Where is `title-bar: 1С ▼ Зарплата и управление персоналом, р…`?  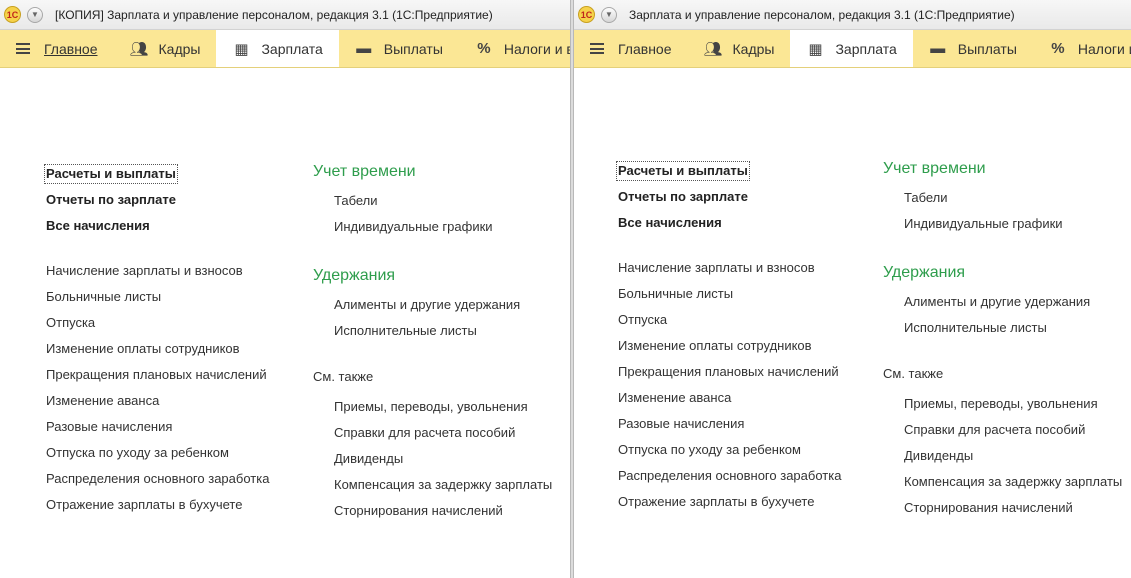
title-bar: 1С ▼ Зарплата и управление персоналом, р… is located at coordinates (852, 15).